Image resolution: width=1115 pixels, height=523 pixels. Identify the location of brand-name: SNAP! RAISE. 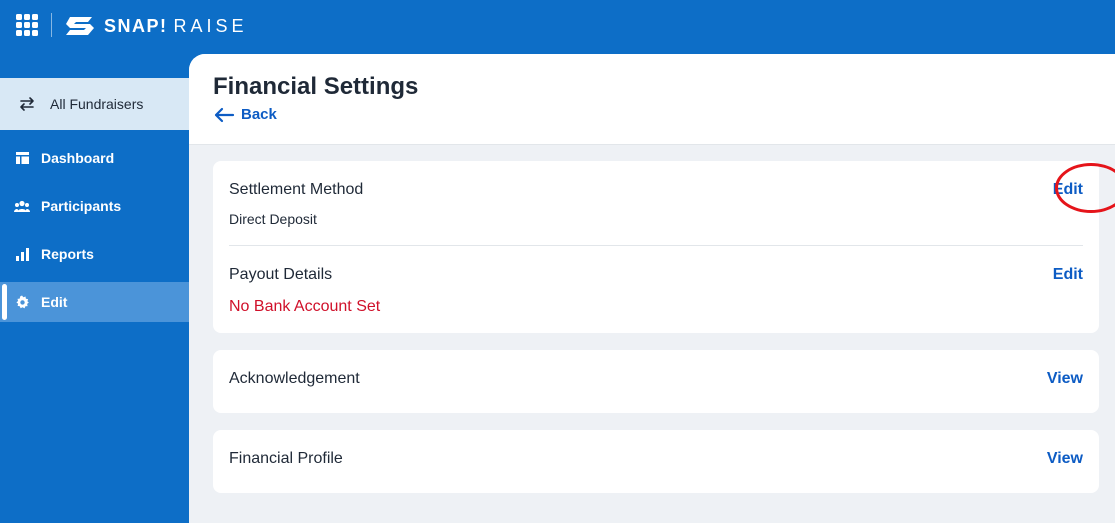
(176, 26).